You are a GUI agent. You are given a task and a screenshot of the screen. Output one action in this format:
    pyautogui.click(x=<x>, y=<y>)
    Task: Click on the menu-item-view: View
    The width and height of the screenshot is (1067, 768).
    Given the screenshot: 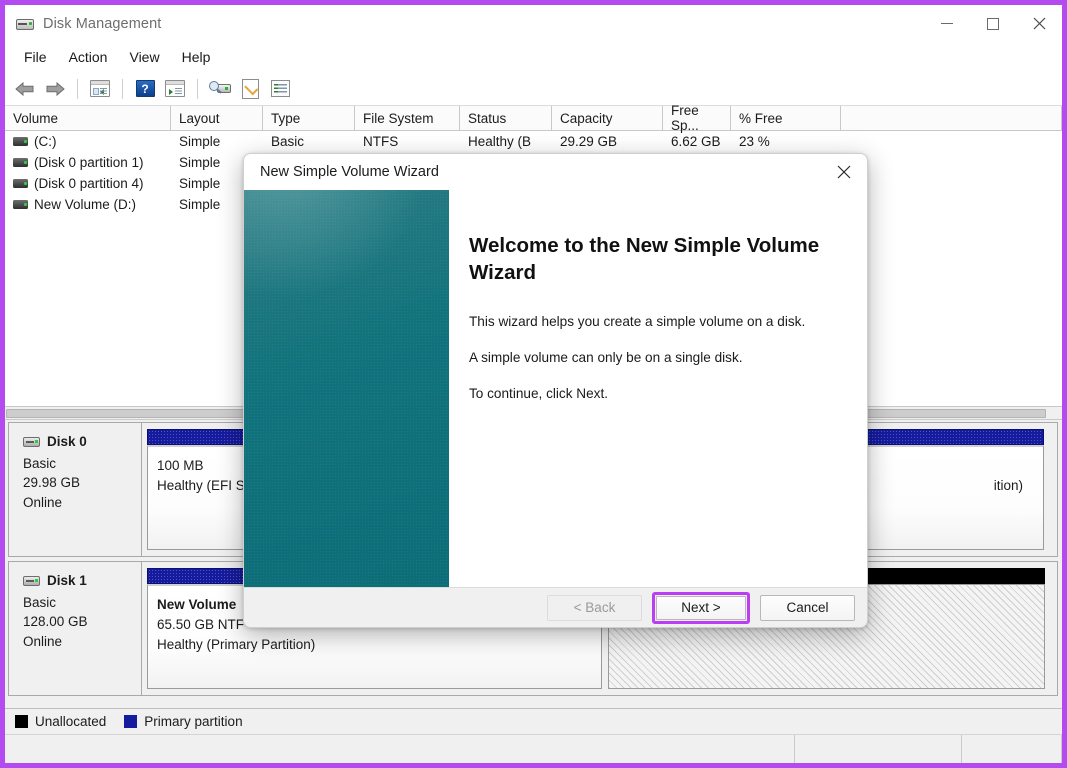 What is the action you would take?
    pyautogui.click(x=144, y=57)
    